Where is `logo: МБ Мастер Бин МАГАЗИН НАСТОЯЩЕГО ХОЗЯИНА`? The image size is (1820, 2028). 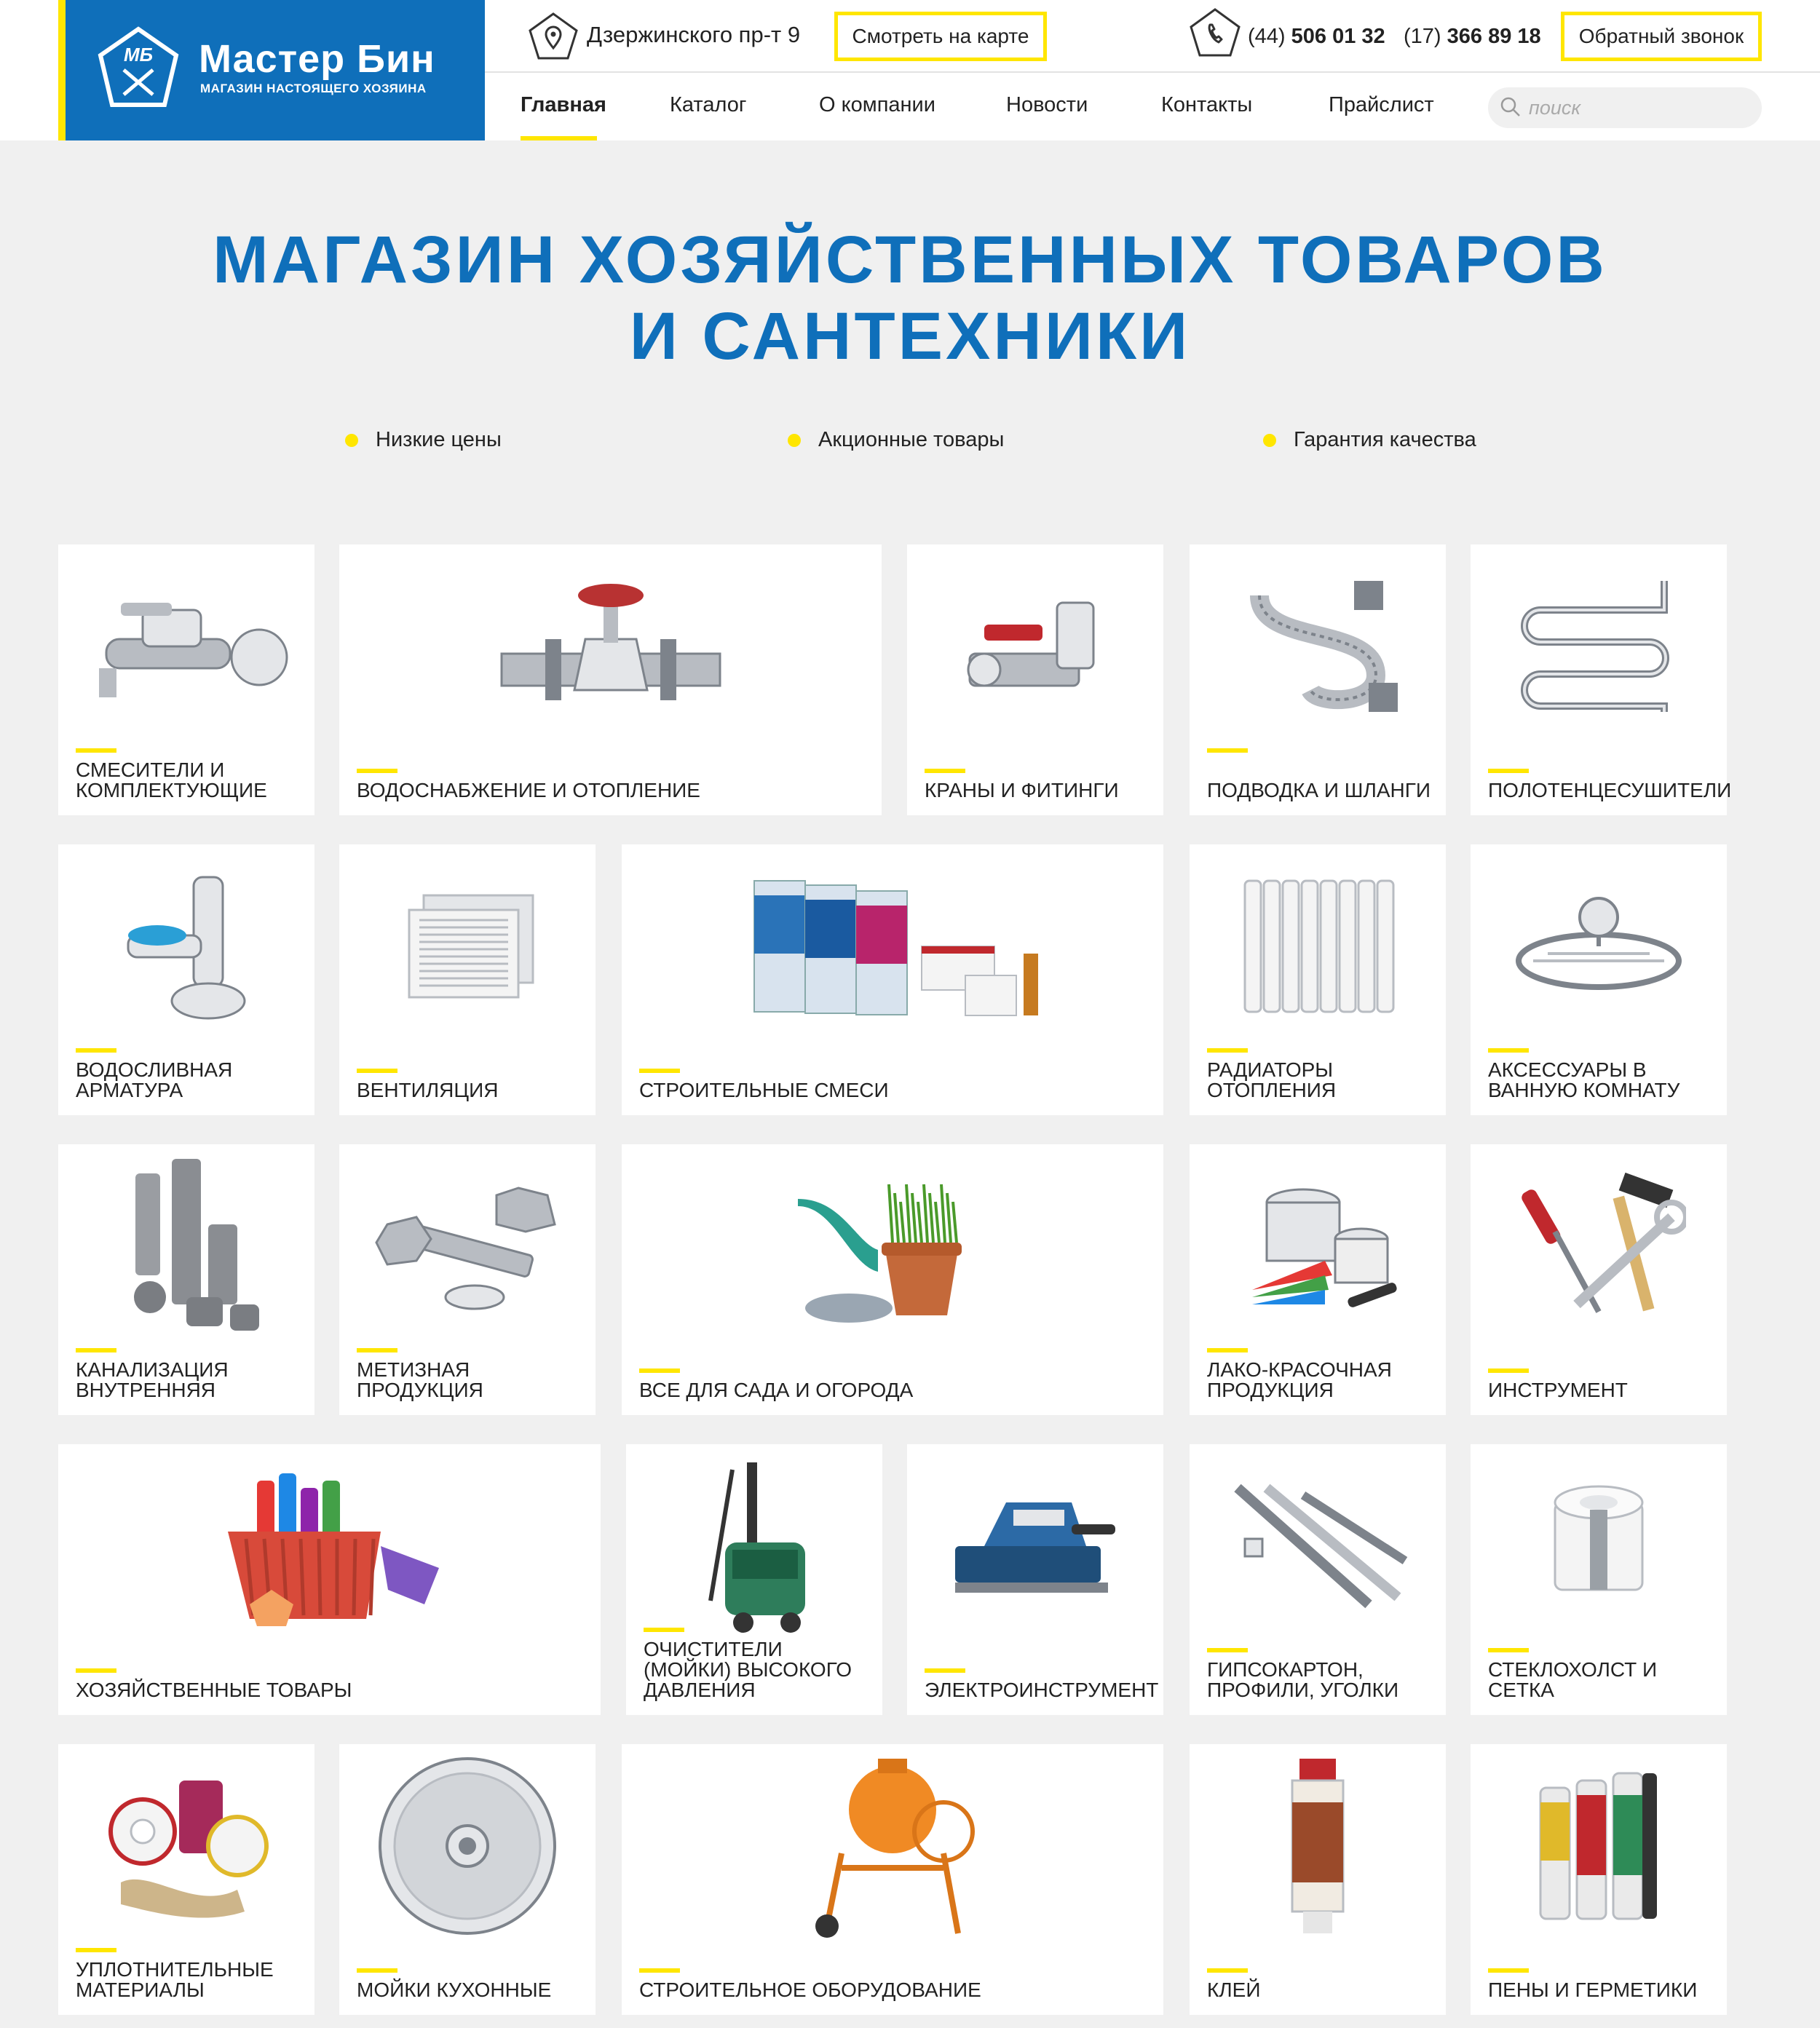 logo: МБ Мастер Бин МАГАЗИН НАСТОЯЩЕГО ХОЗЯИНА is located at coordinates (275, 70).